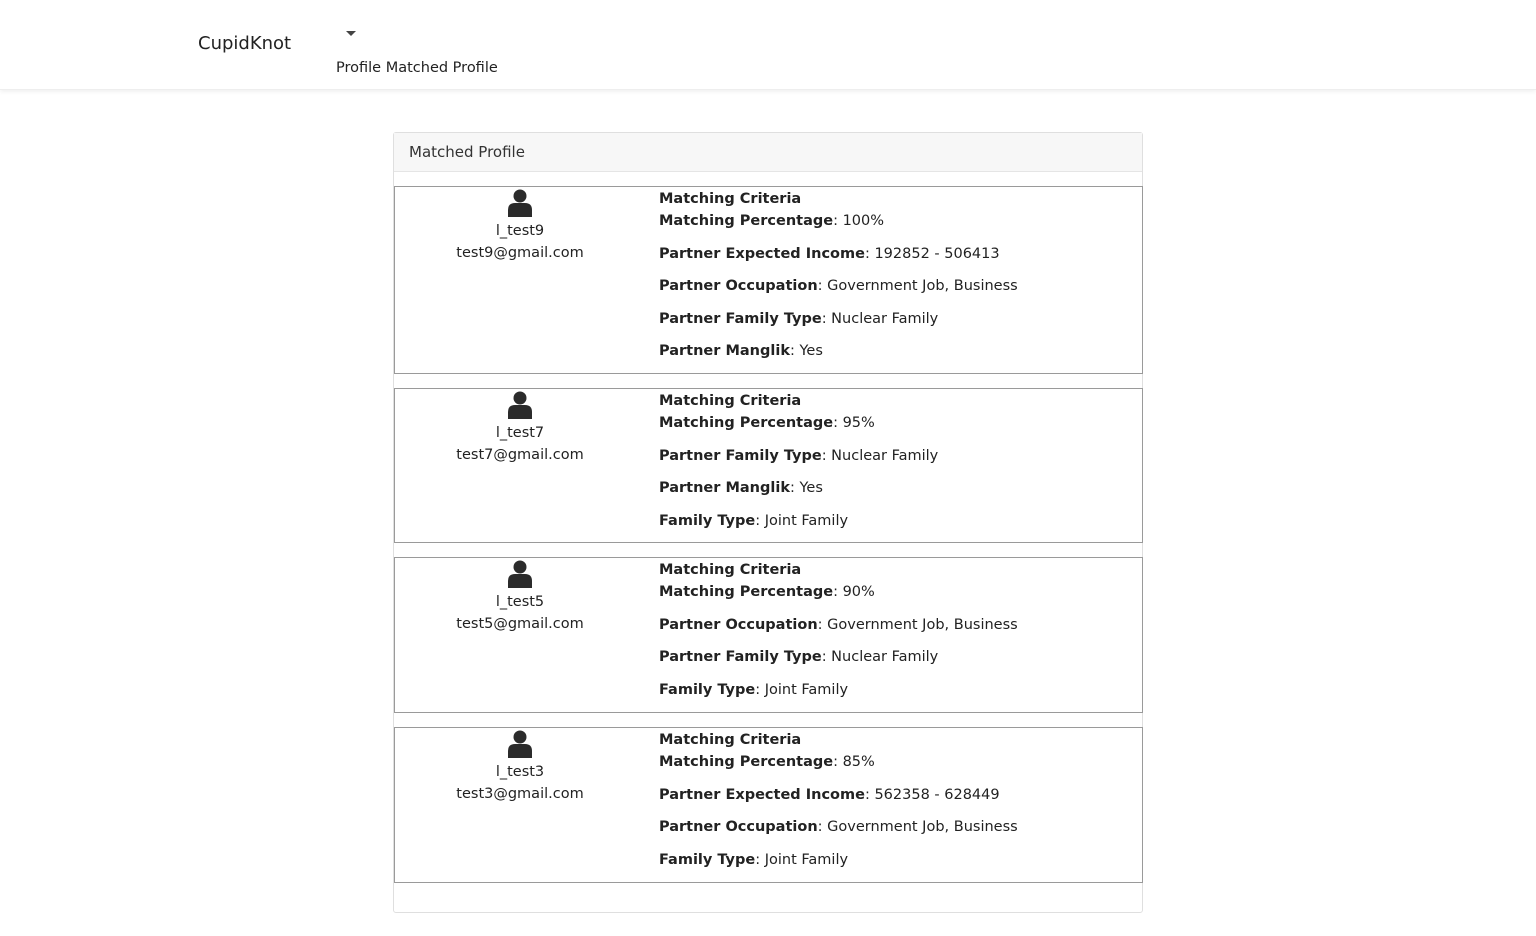 Image resolution: width=1536 pixels, height=936 pixels. Describe the element at coordinates (442, 68) in the screenshot. I see `nav-link-matched-profile: Matched Profile` at that location.